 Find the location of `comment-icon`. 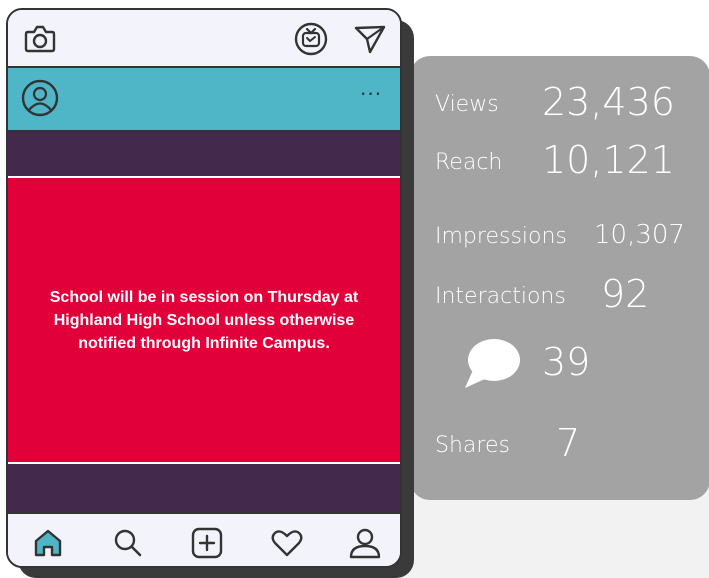

comment-icon is located at coordinates (492, 364).